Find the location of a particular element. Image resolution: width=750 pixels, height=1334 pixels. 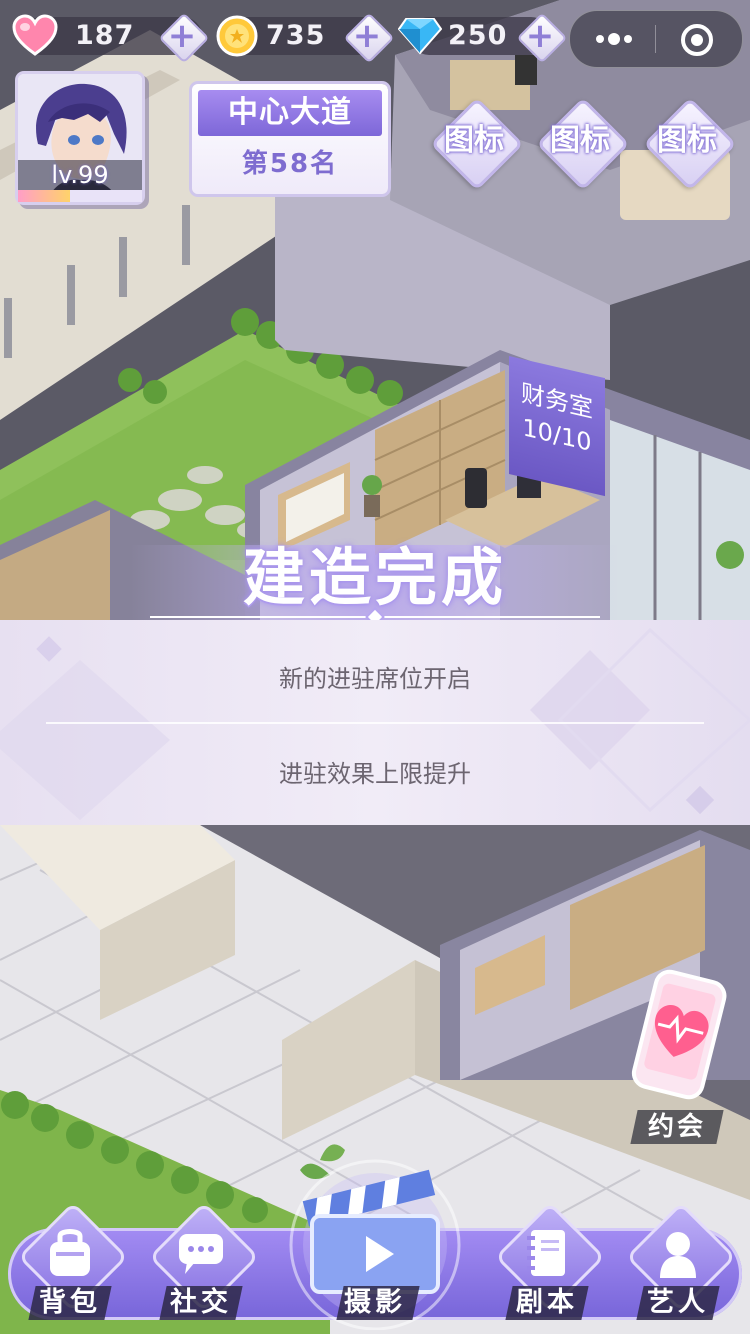

nav-label: 摄影 is located at coordinates (375, 1302).